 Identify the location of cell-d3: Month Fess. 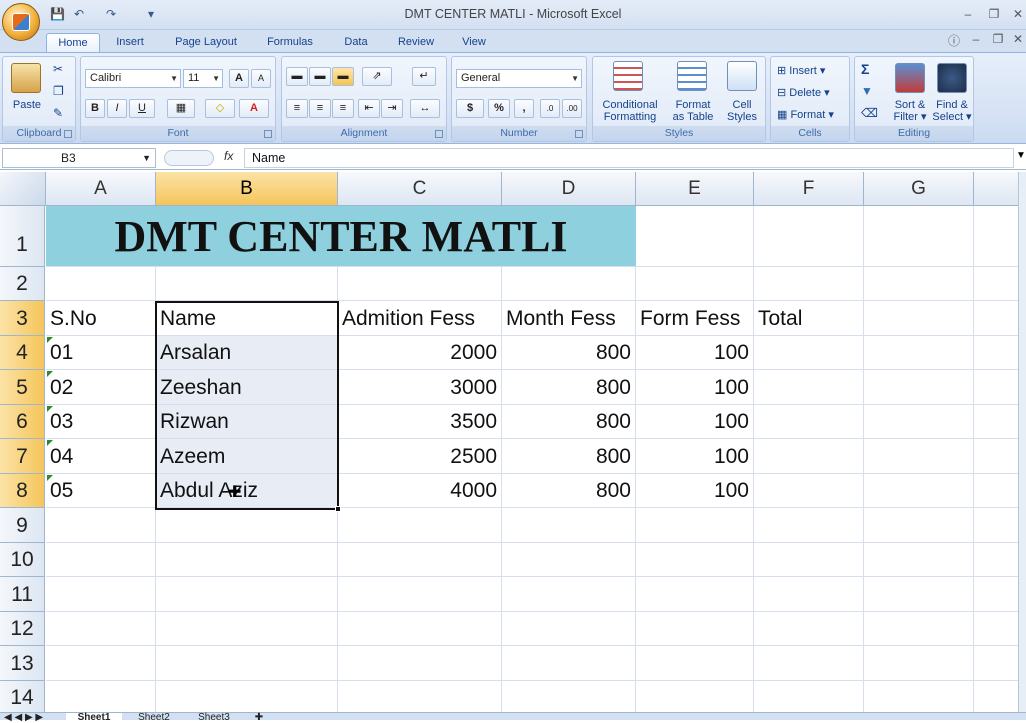
(569, 318).